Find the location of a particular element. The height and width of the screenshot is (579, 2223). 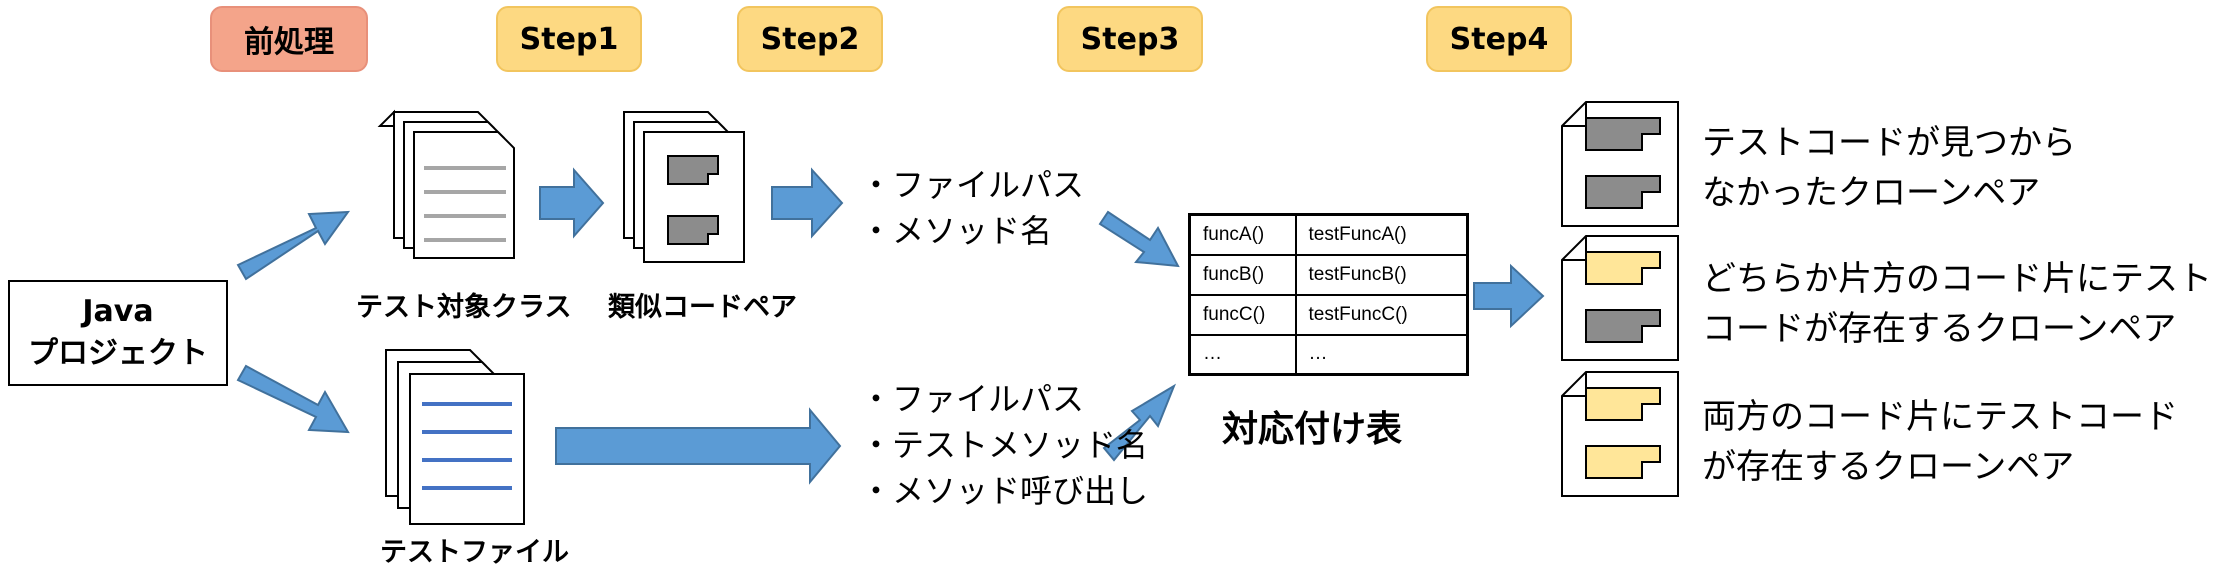

result-2-line2: コードが存在するクローンペア is located at coordinates (1939, 329).